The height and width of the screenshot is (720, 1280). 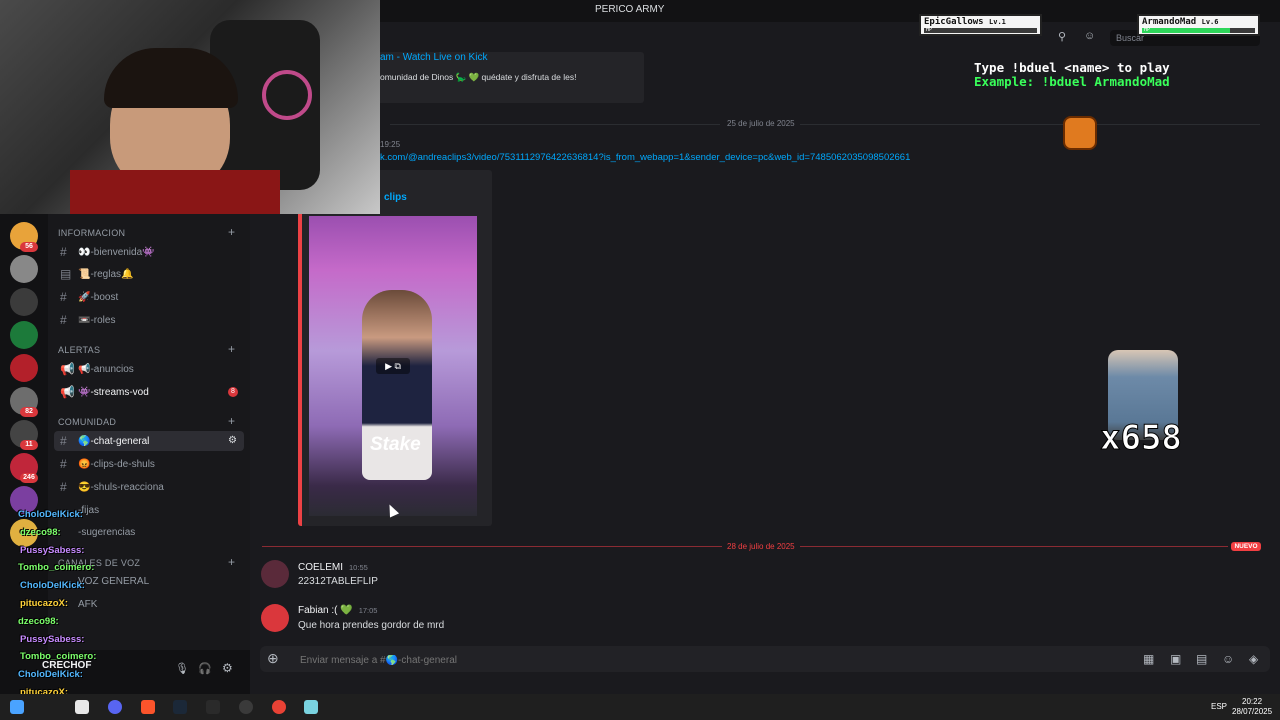 I want to click on rgb-light, so click(x=287, y=95).